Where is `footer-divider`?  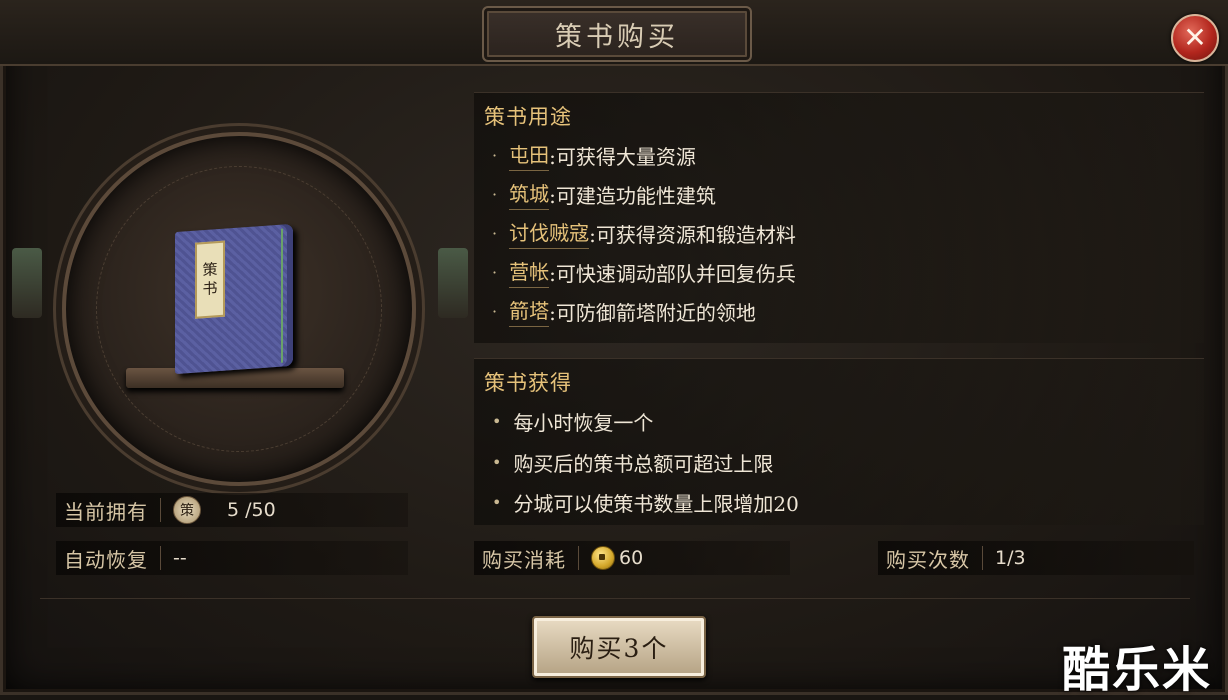
footer-divider is located at coordinates (615, 598).